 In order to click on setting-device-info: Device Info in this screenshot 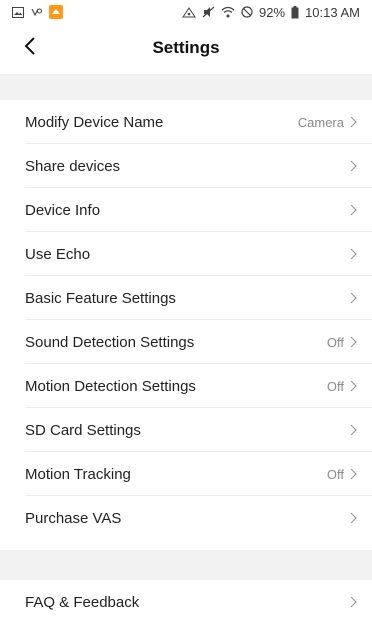, I will do `click(186, 210)`.